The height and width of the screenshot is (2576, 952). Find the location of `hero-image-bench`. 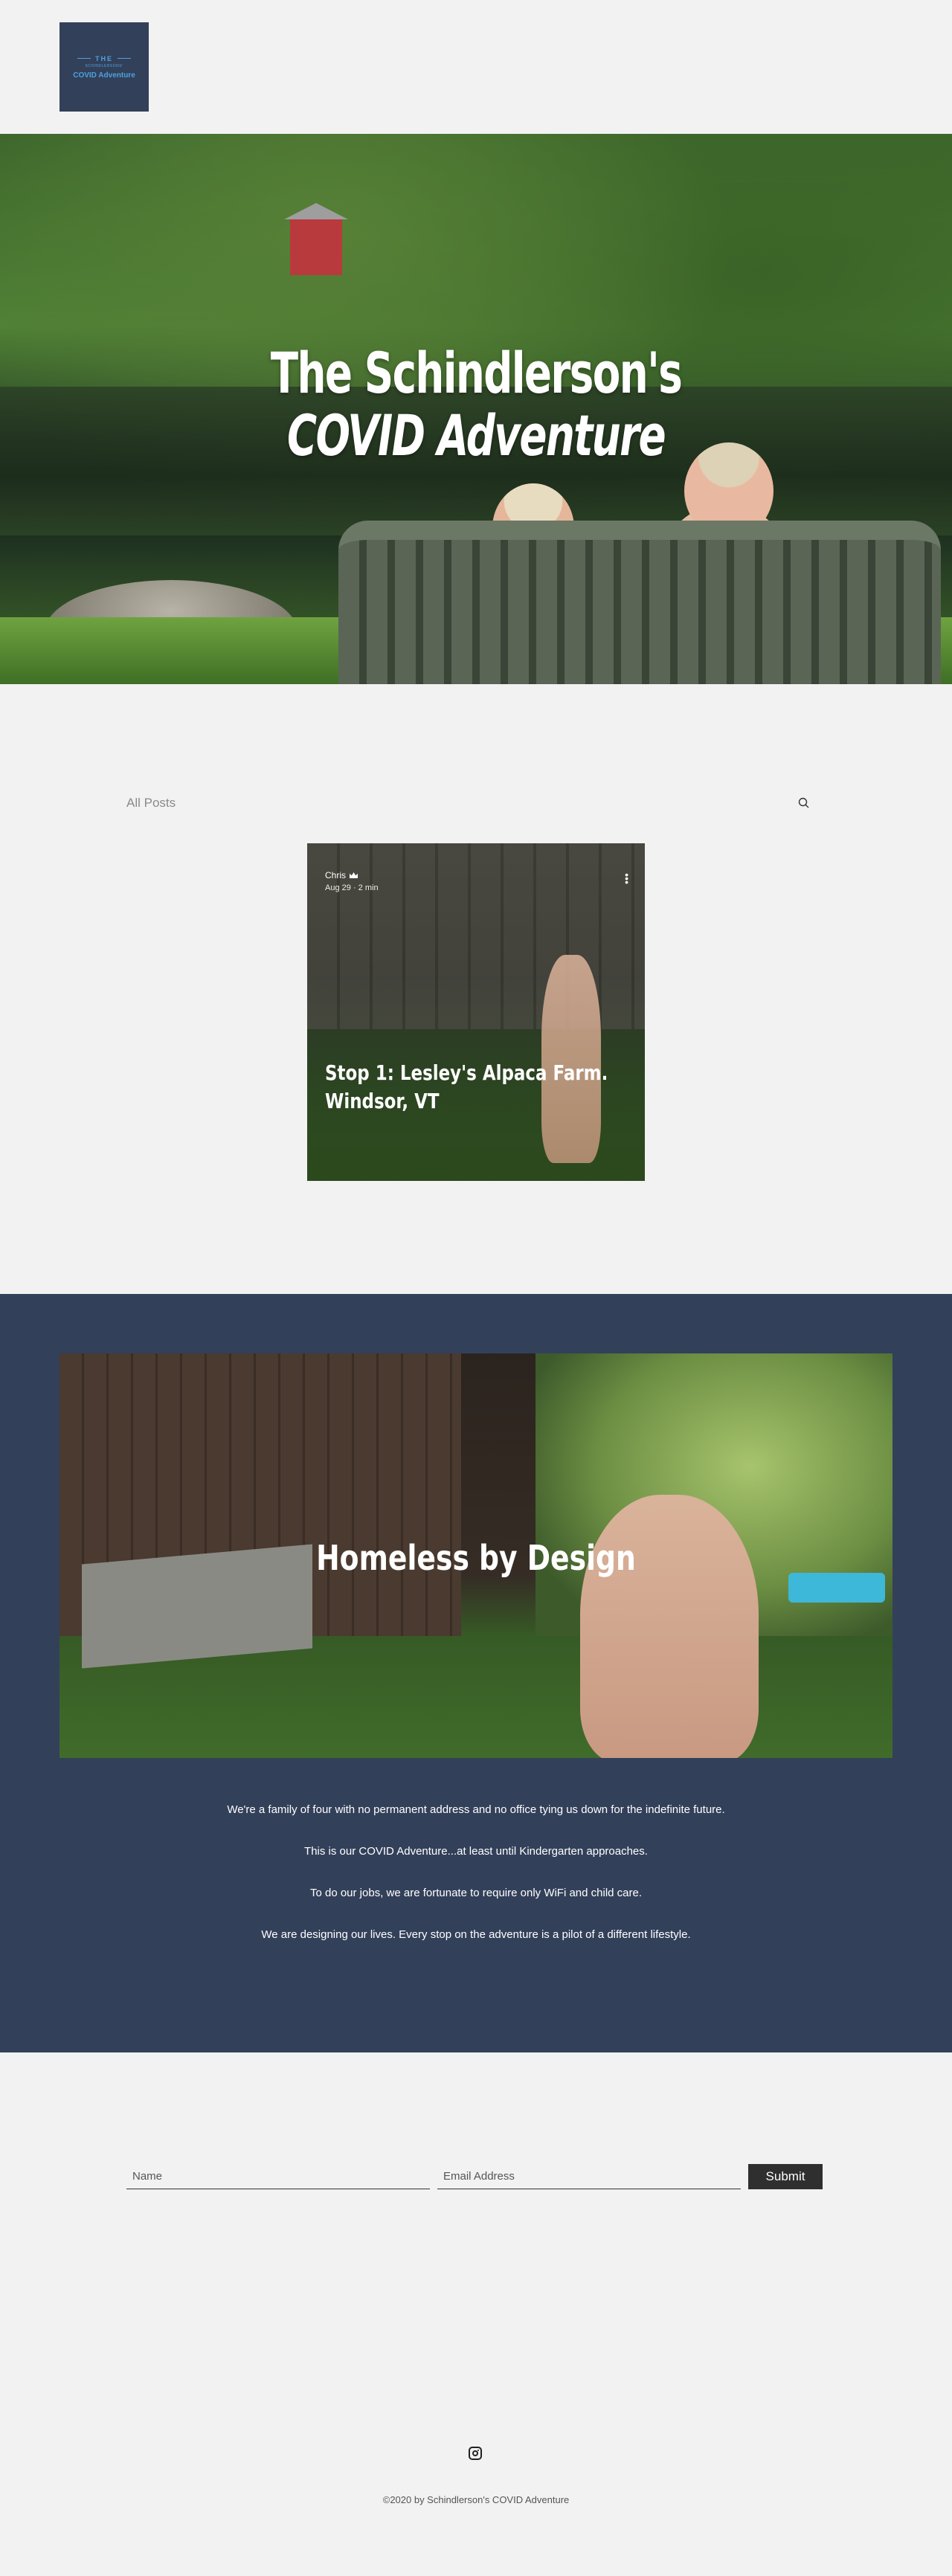

hero-image-bench is located at coordinates (640, 602).